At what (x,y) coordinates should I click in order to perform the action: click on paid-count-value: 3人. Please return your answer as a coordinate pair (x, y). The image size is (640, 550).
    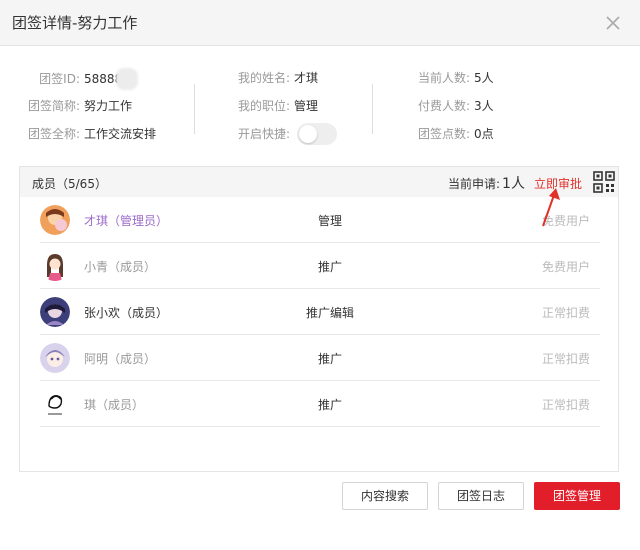
    Looking at the image, I should click on (484, 106).